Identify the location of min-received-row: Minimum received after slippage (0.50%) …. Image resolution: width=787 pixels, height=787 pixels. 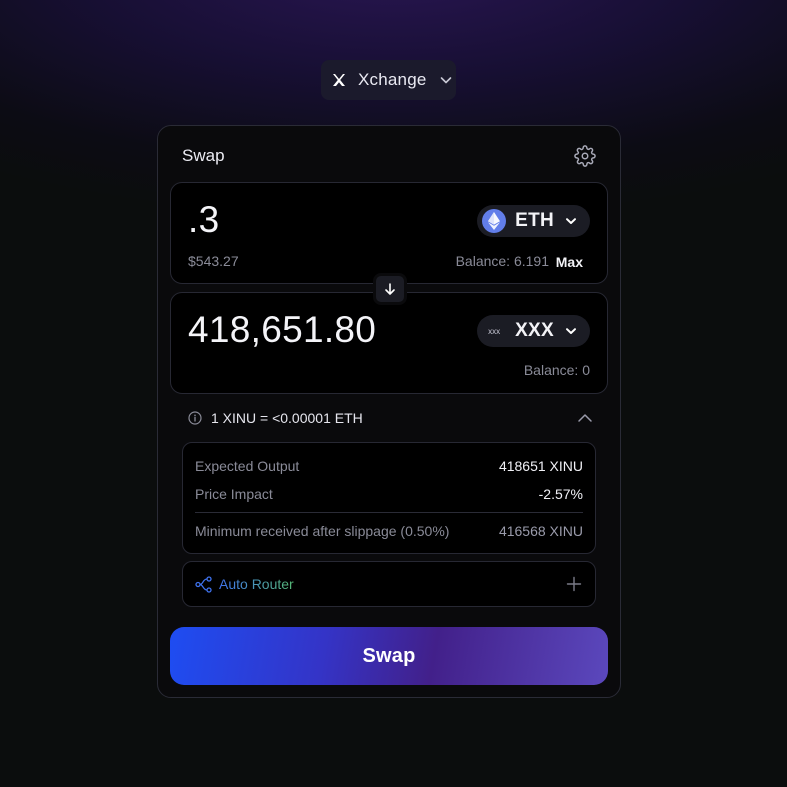
(389, 531).